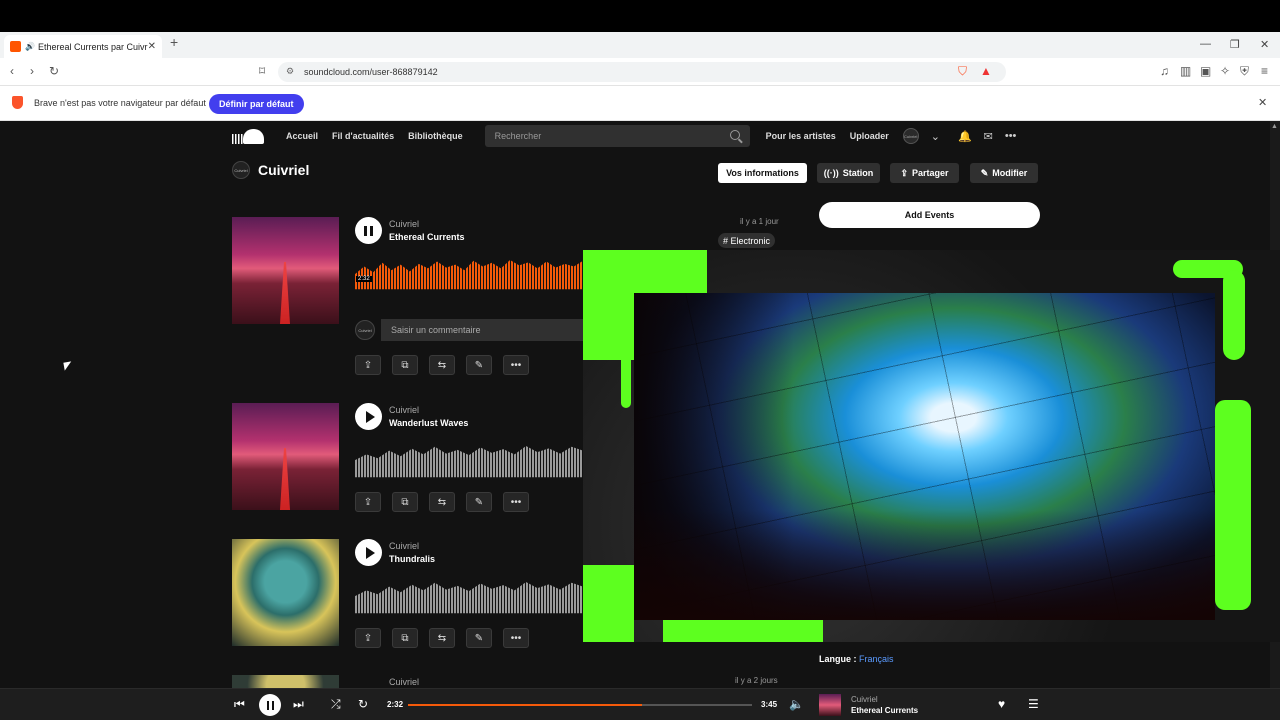 The image size is (1280, 720). I want to click on user-avatar: Cuivriel, so click(910, 136).